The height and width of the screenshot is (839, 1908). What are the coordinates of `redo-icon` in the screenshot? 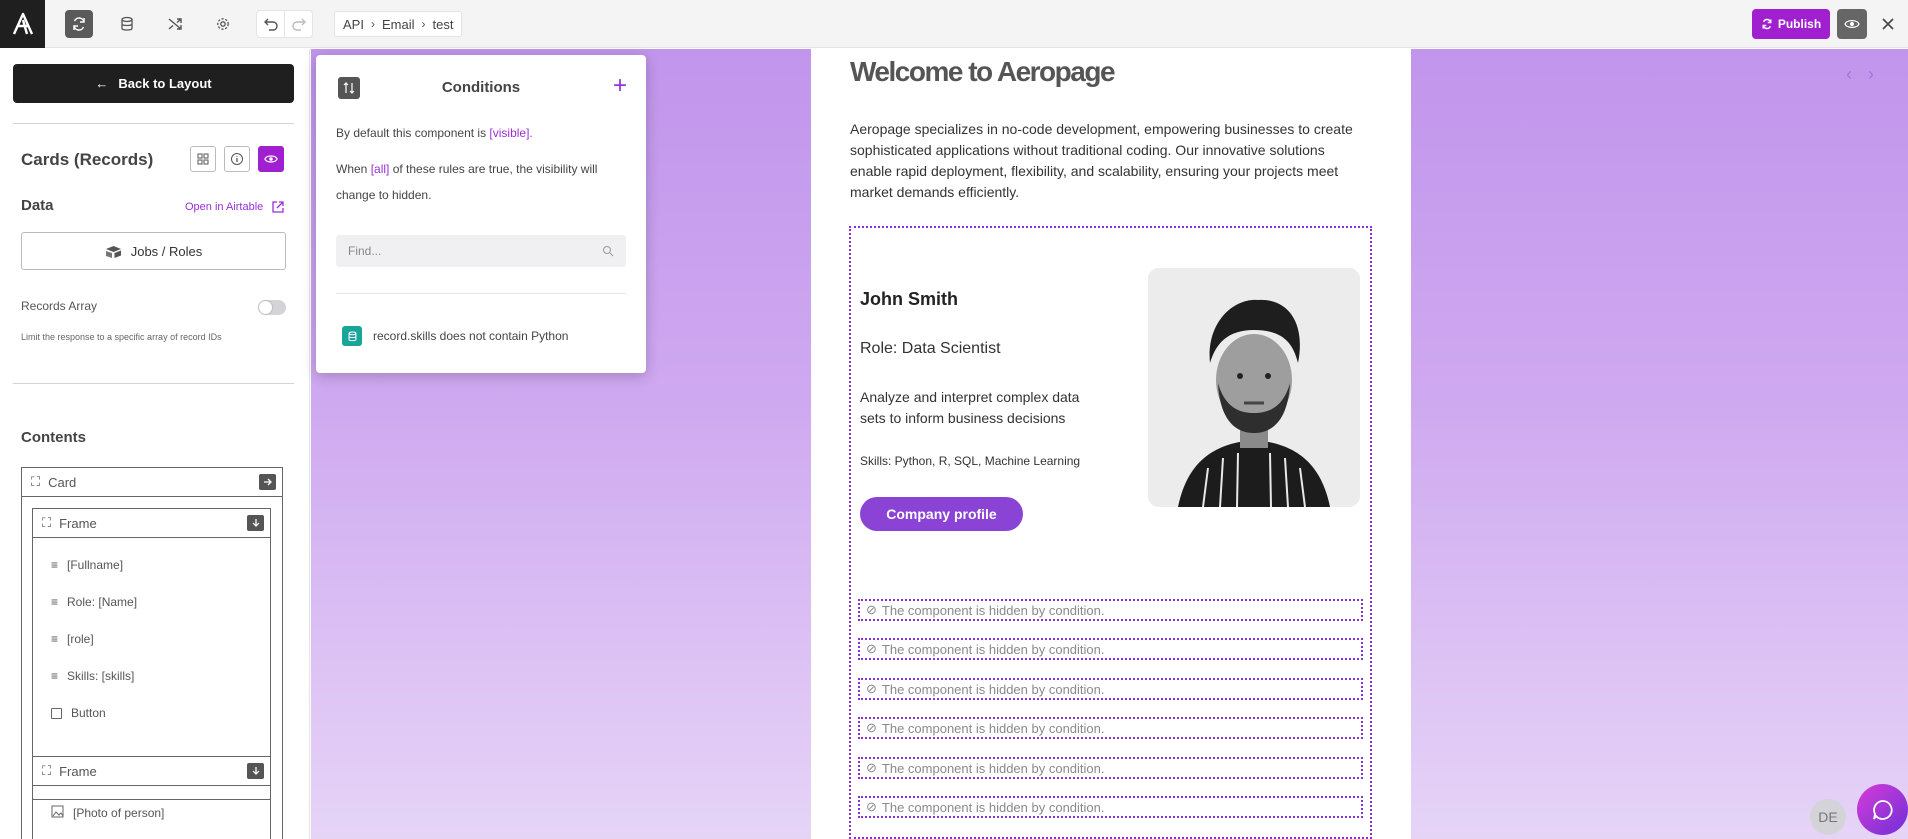 It's located at (298, 24).